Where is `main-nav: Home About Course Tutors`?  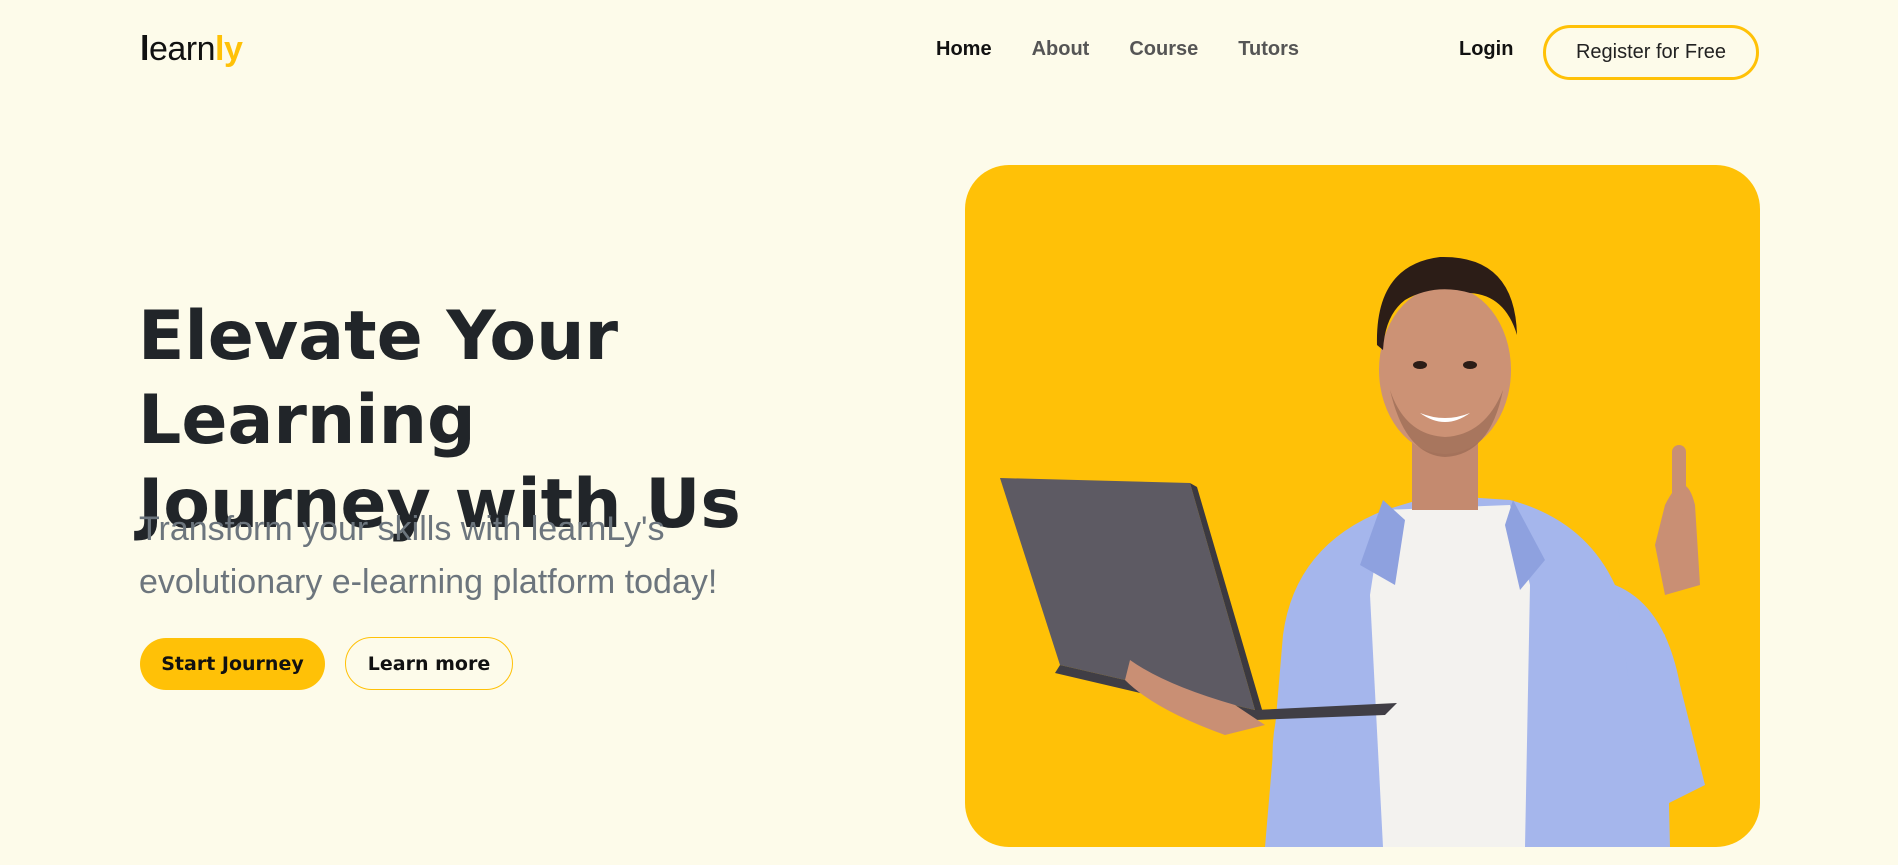 main-nav: Home About Course Tutors is located at coordinates (1137, 49).